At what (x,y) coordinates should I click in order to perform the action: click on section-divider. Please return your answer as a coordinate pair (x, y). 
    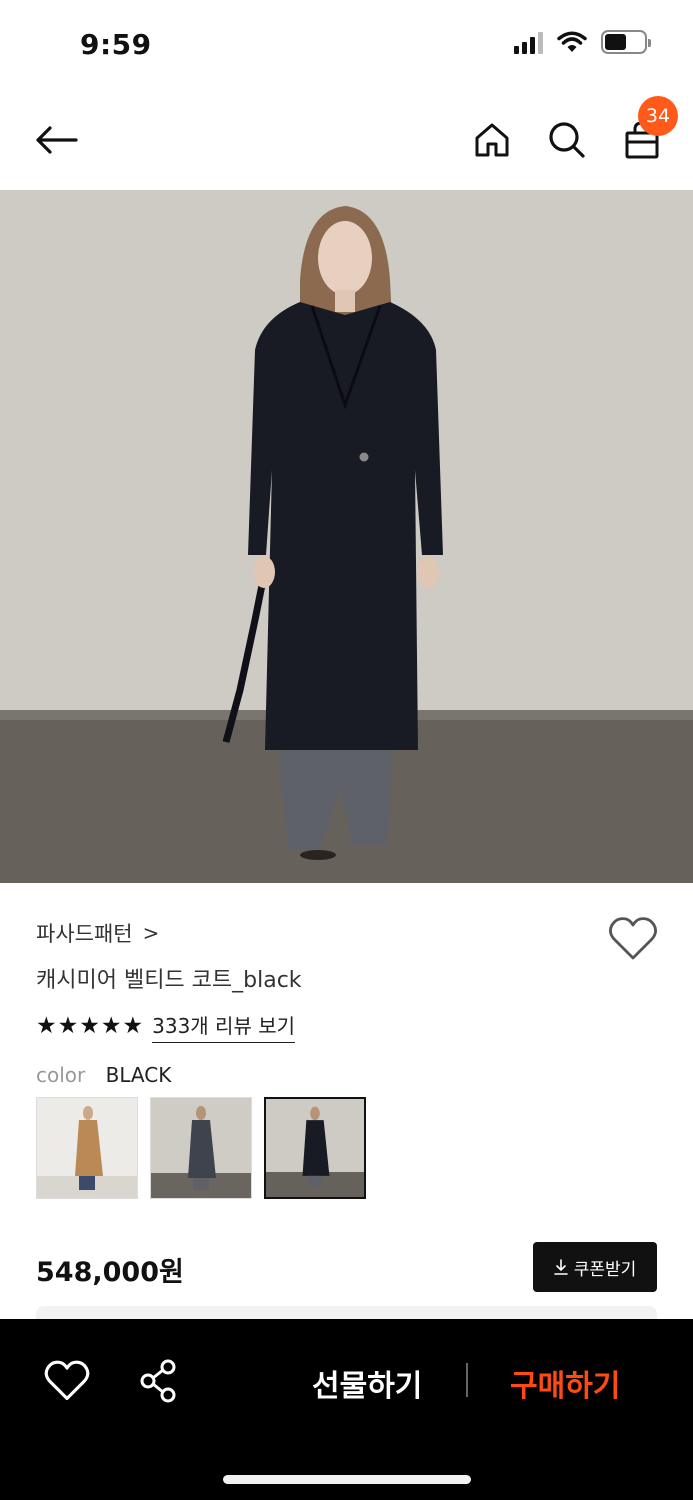
    Looking at the image, I should click on (346, 1313).